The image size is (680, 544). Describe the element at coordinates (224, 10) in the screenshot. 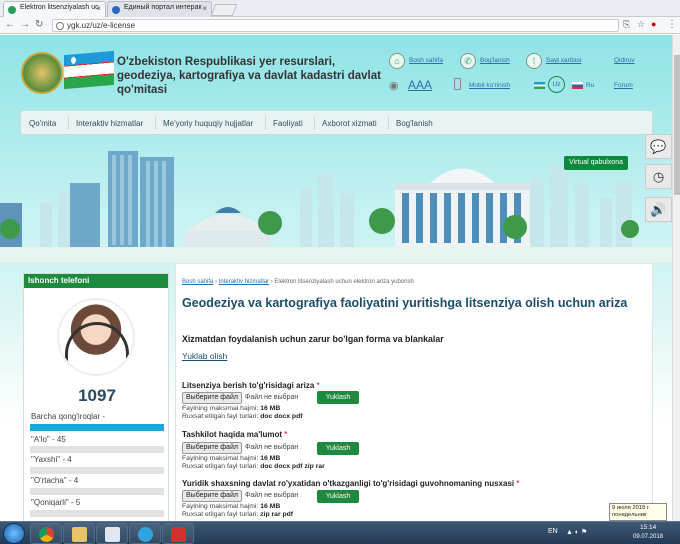

I see `new-tab-button` at that location.